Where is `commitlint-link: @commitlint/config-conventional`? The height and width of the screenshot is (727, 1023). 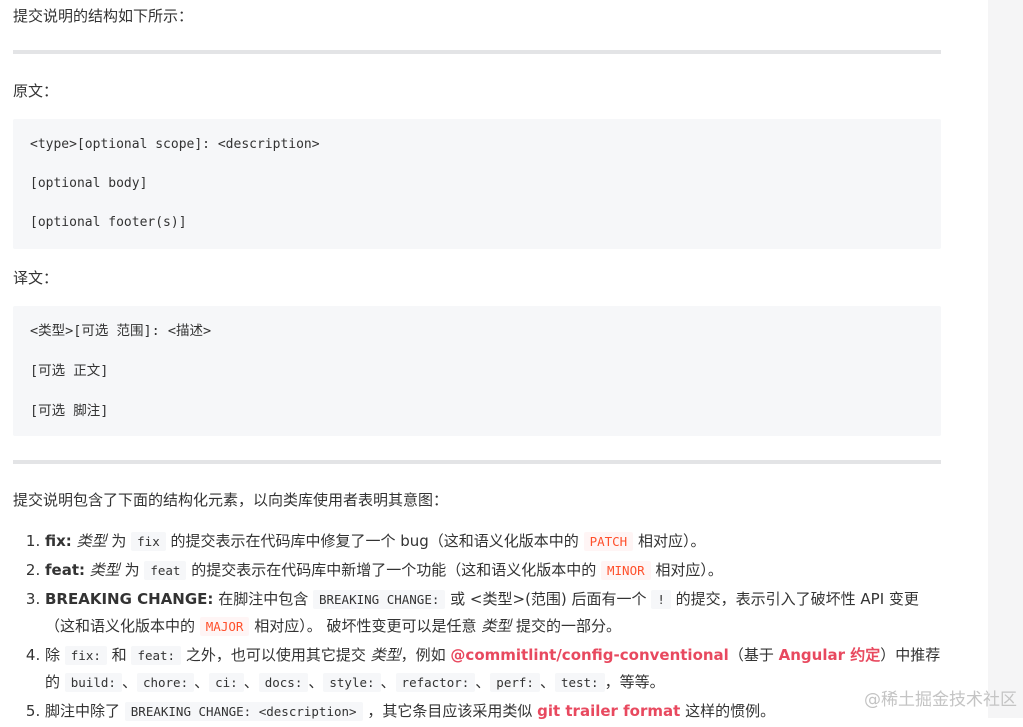
commitlint-link: @commitlint/config-conventional is located at coordinates (589, 655).